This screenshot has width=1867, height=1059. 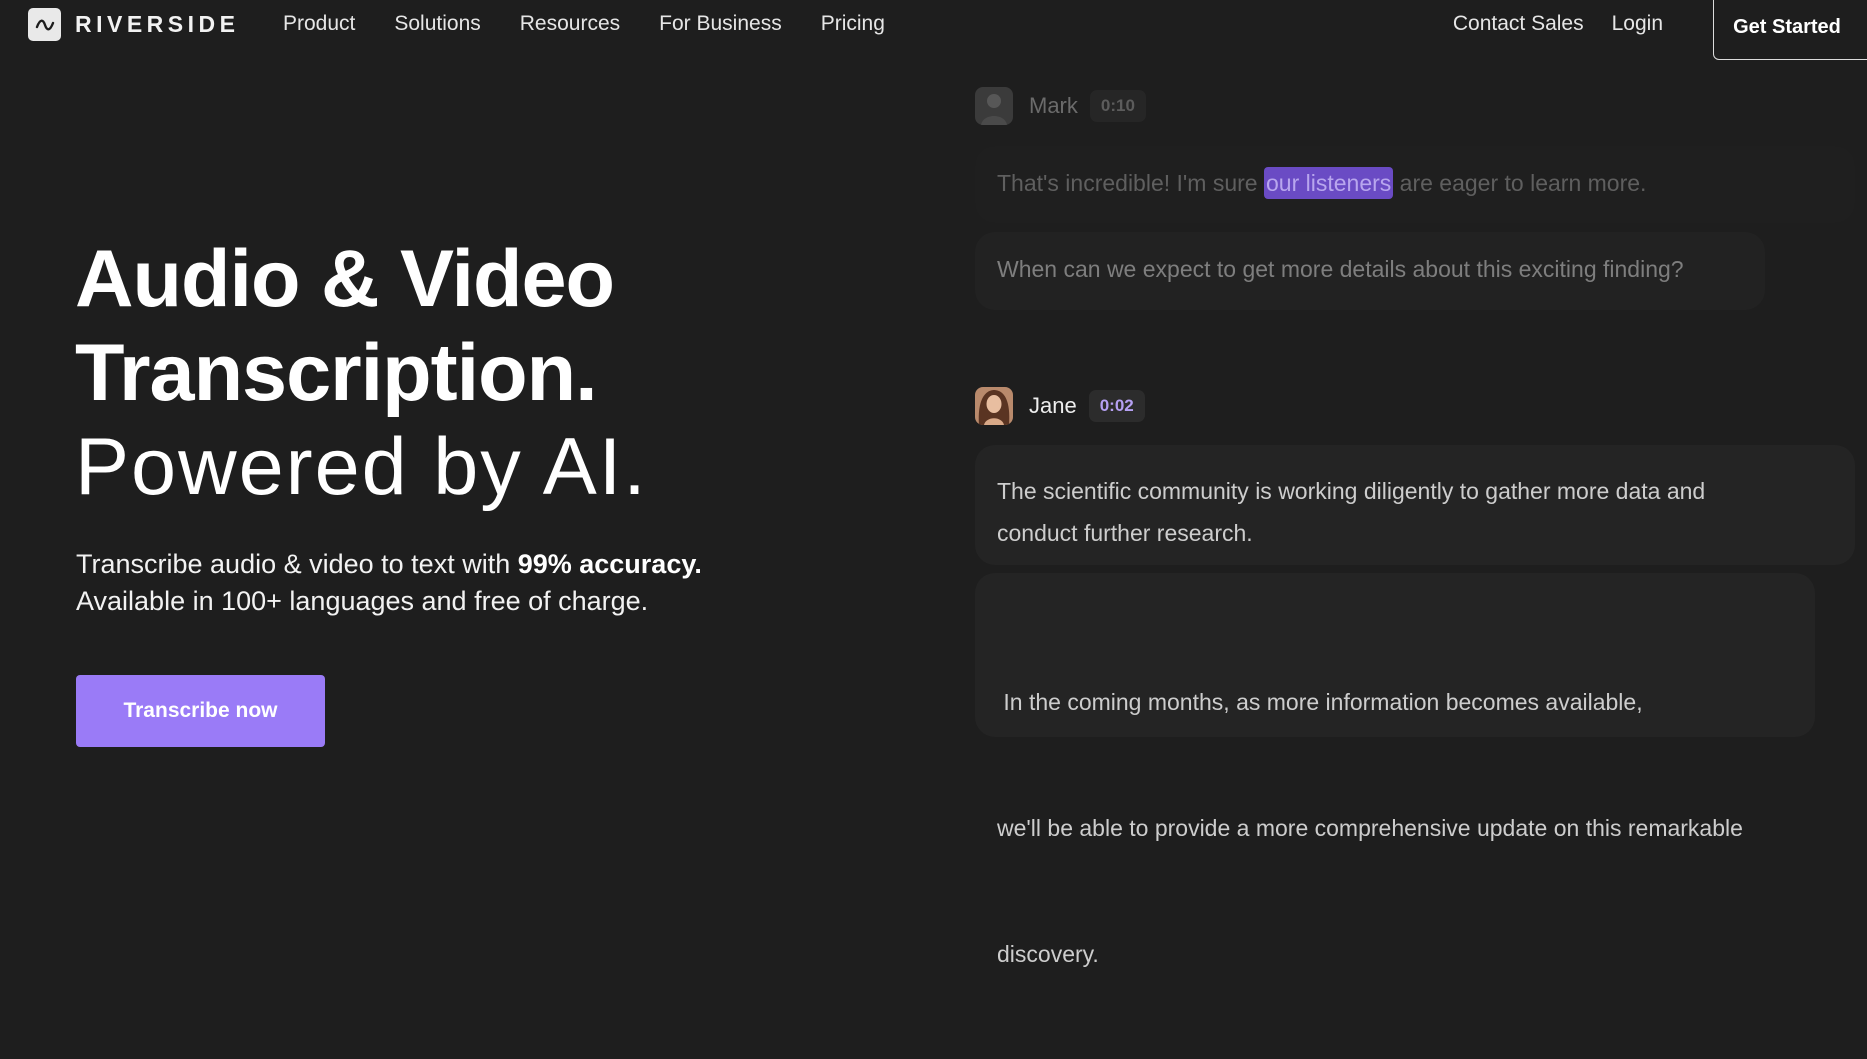 I want to click on speaker-name-mark: Mark, so click(x=1053, y=105).